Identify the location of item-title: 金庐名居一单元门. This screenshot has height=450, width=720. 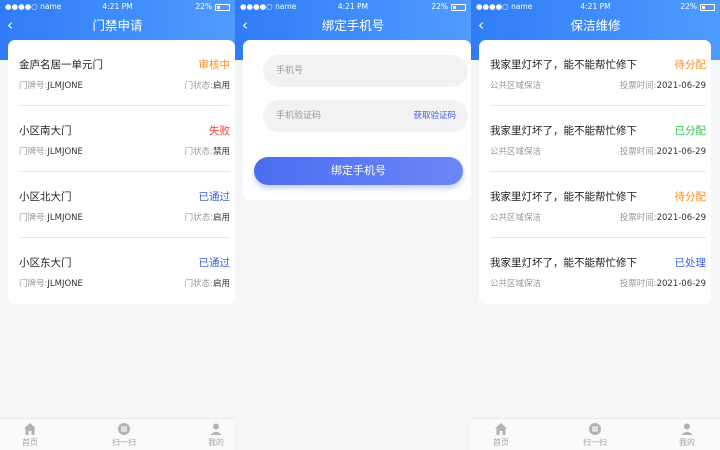
(61, 65).